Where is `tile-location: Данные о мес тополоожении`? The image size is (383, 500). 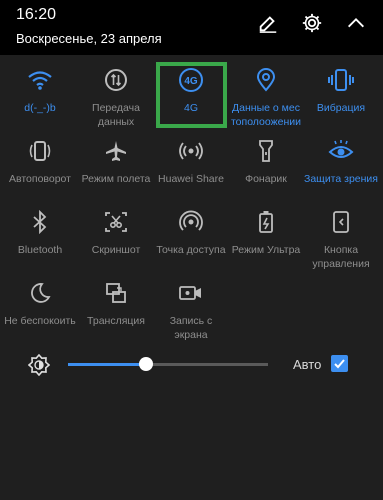 tile-location: Данные о мес тополоожении is located at coordinates (266, 98).